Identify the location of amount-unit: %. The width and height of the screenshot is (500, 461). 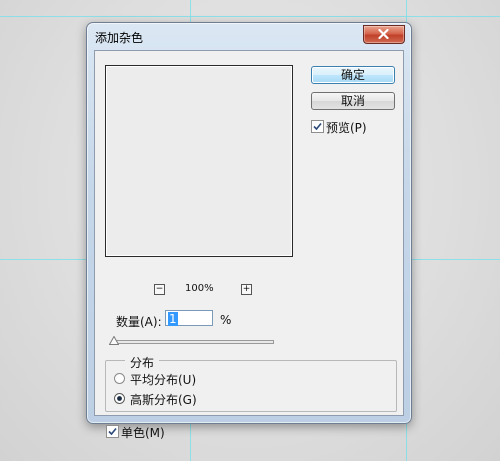
(226, 320).